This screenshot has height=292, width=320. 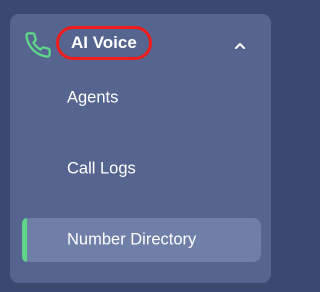 I want to click on nav-item-call-logs: Call Logs, so click(x=141, y=169).